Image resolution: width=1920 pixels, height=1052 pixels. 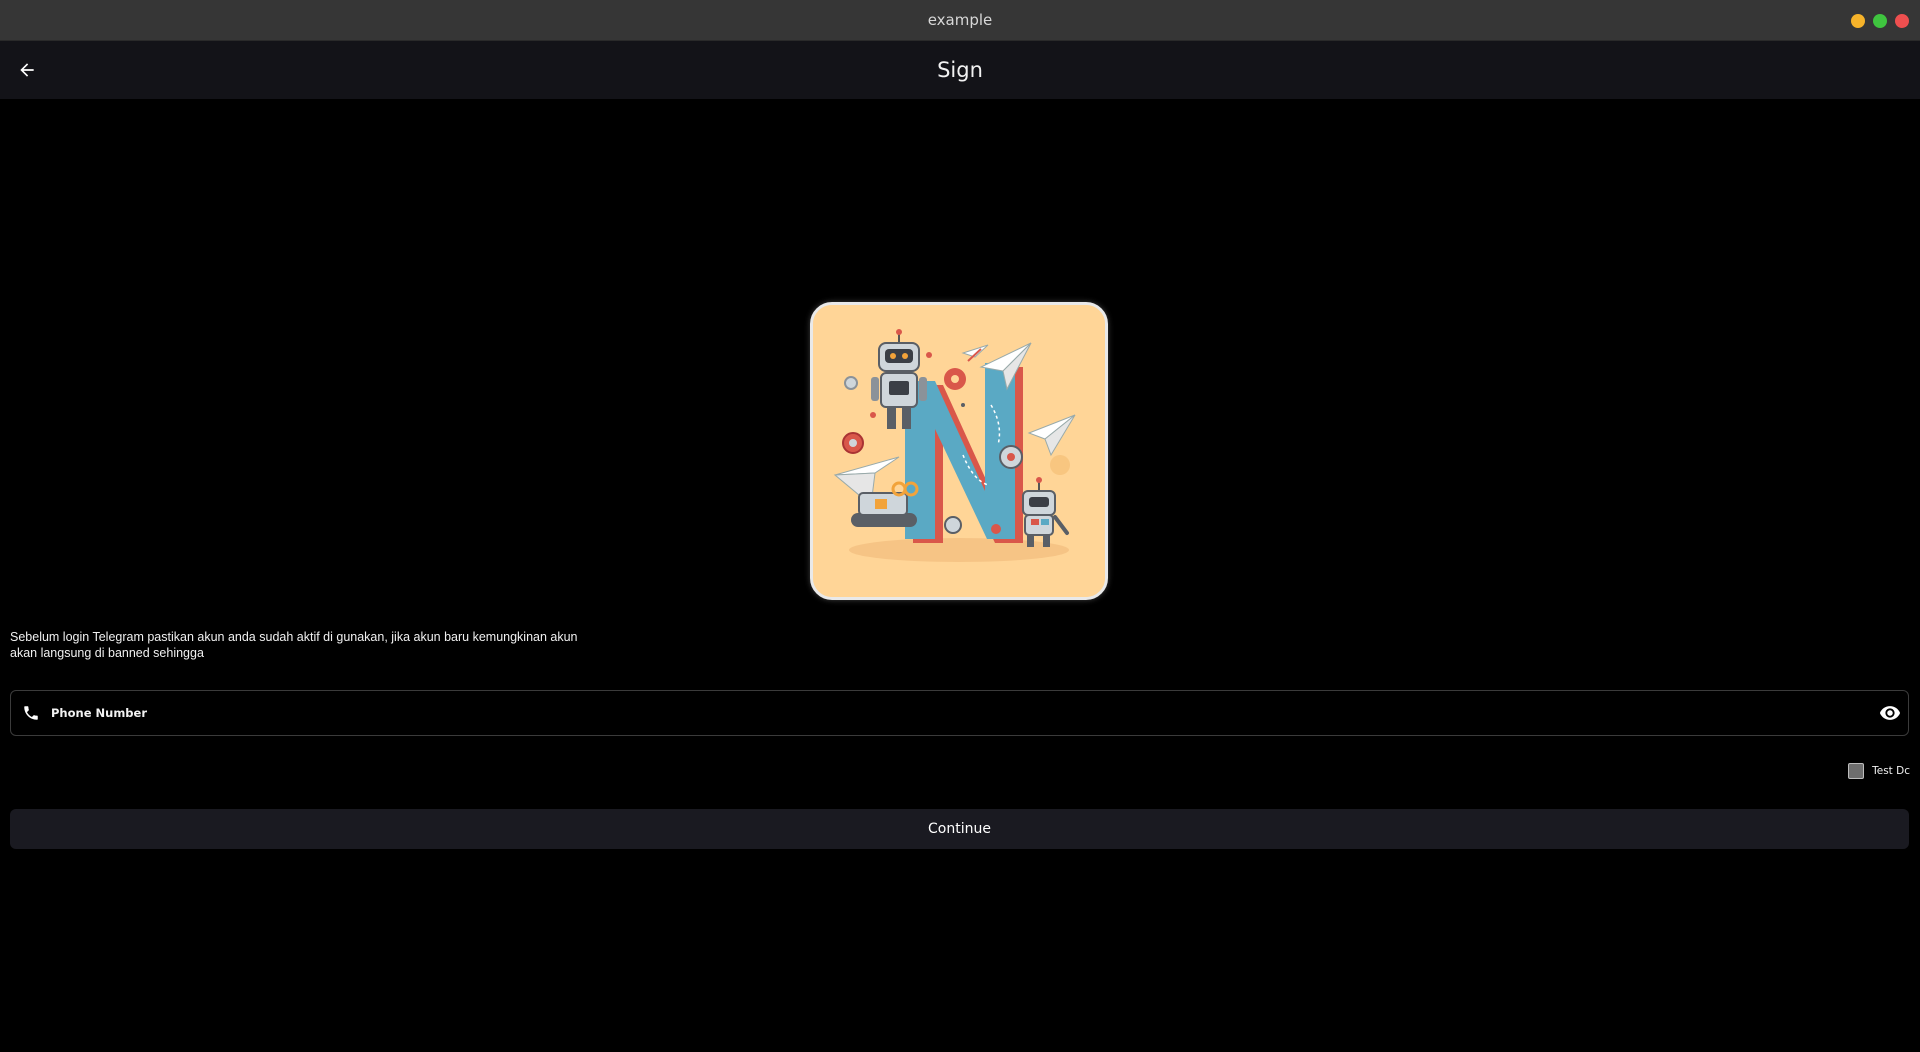 I want to click on test-dc-option: Test Dc, so click(x=1879, y=771).